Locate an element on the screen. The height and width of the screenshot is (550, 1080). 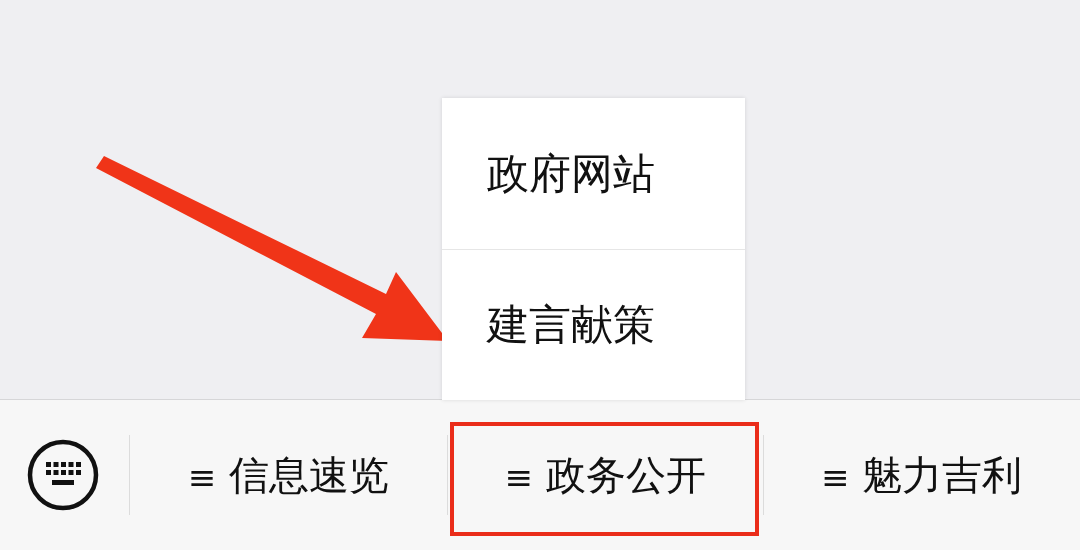
keyboard-icon is located at coordinates (62, 475).